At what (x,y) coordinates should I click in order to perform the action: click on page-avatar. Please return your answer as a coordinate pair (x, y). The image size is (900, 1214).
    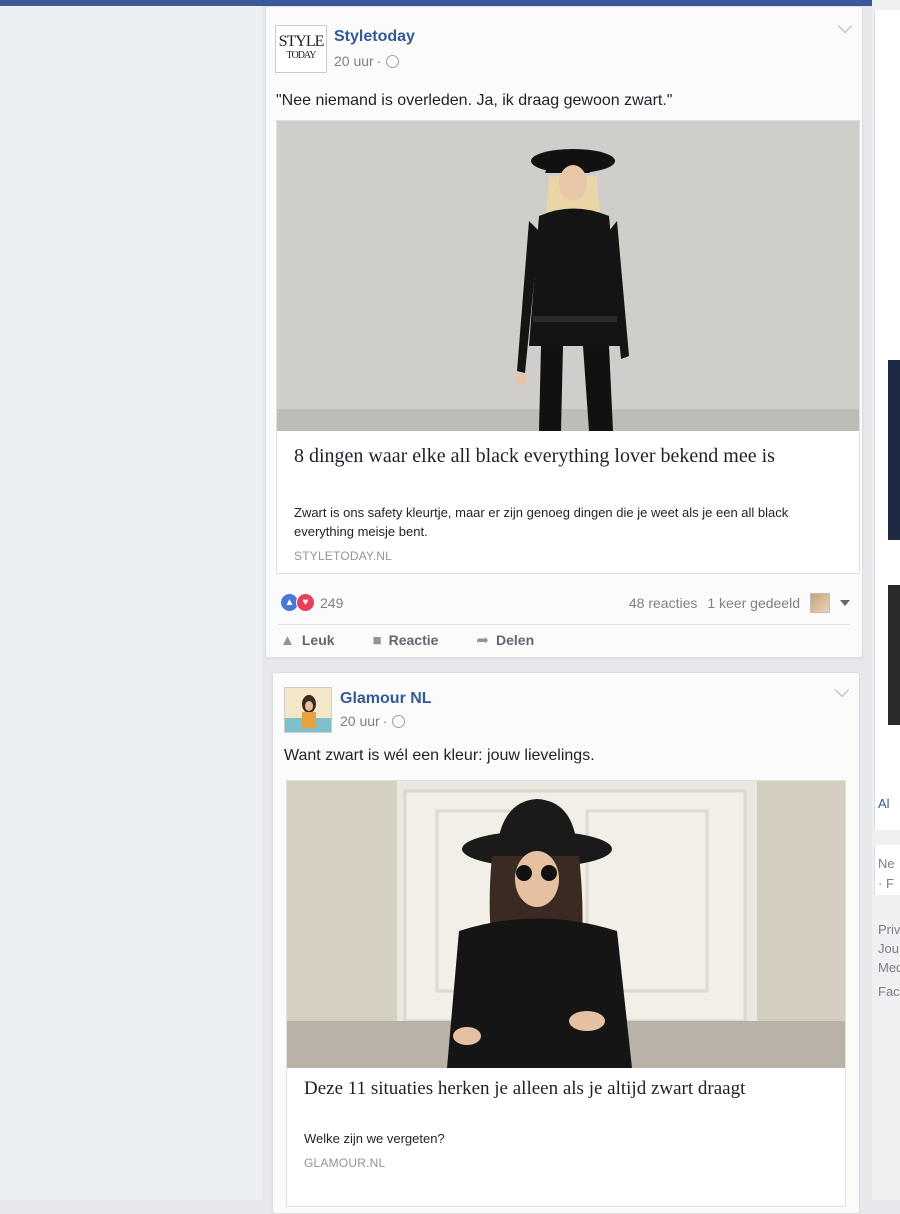
    Looking at the image, I should click on (308, 710).